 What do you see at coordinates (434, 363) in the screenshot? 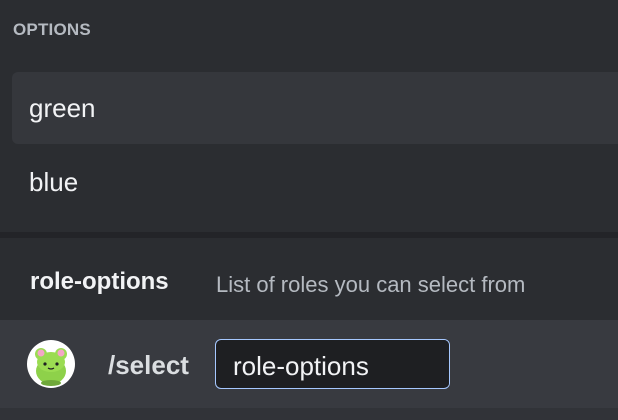
I see `parameter-value-input` at bounding box center [434, 363].